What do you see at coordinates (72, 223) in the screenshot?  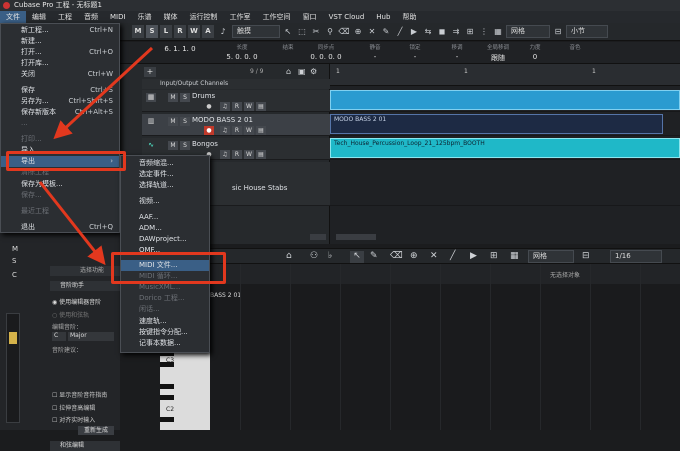 I see `arrow-to-midi` at bounding box center [72, 223].